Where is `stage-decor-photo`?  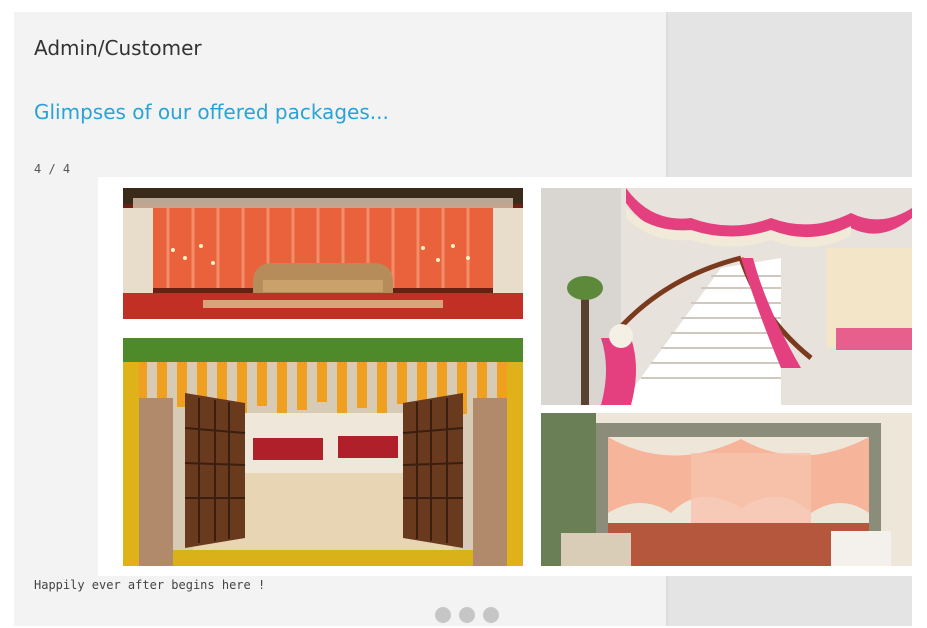 stage-decor-photo is located at coordinates (323, 253).